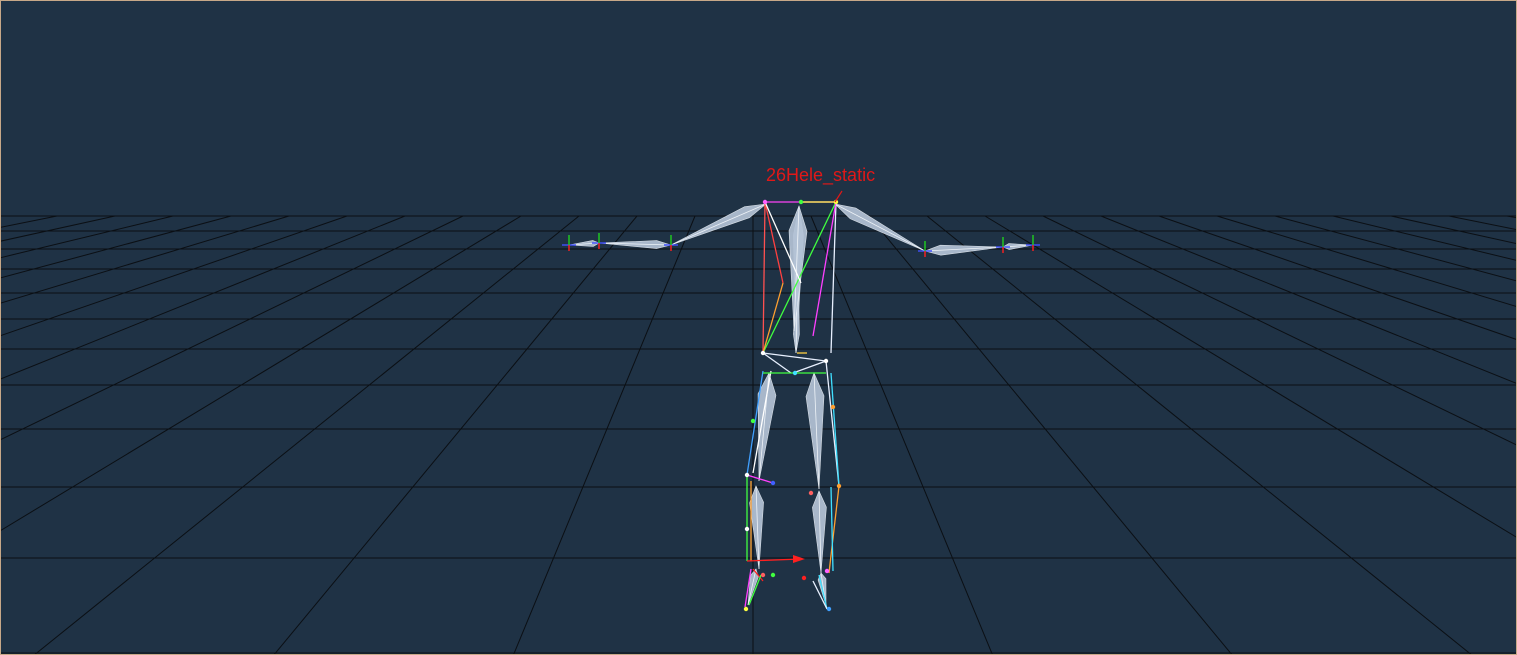 The image size is (1517, 655). I want to click on right-upper-arm-bone-ridge, so click(880, 227).